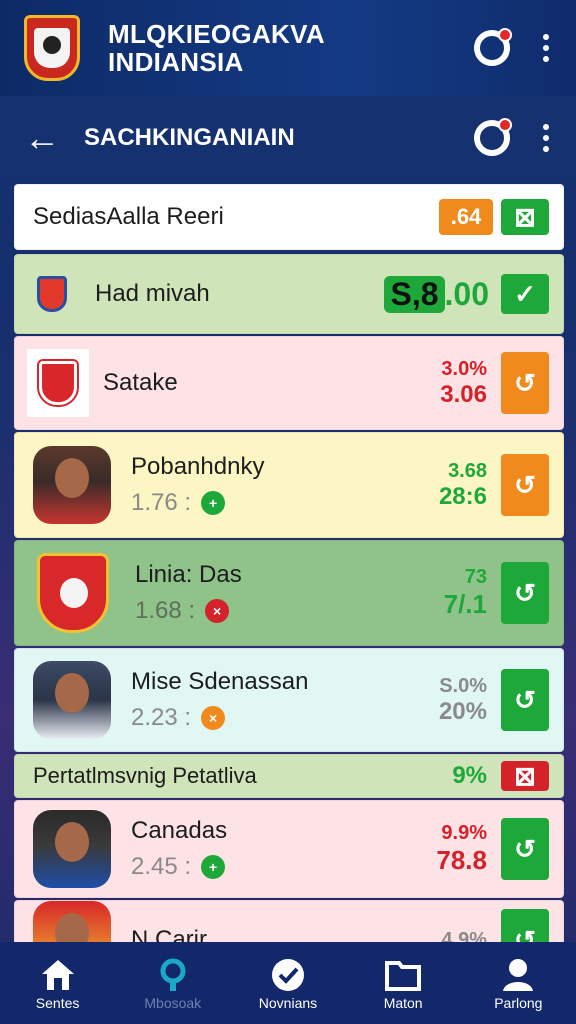 This screenshot has height=1024, width=576. I want to click on nav-label: Parlong, so click(518, 1003).